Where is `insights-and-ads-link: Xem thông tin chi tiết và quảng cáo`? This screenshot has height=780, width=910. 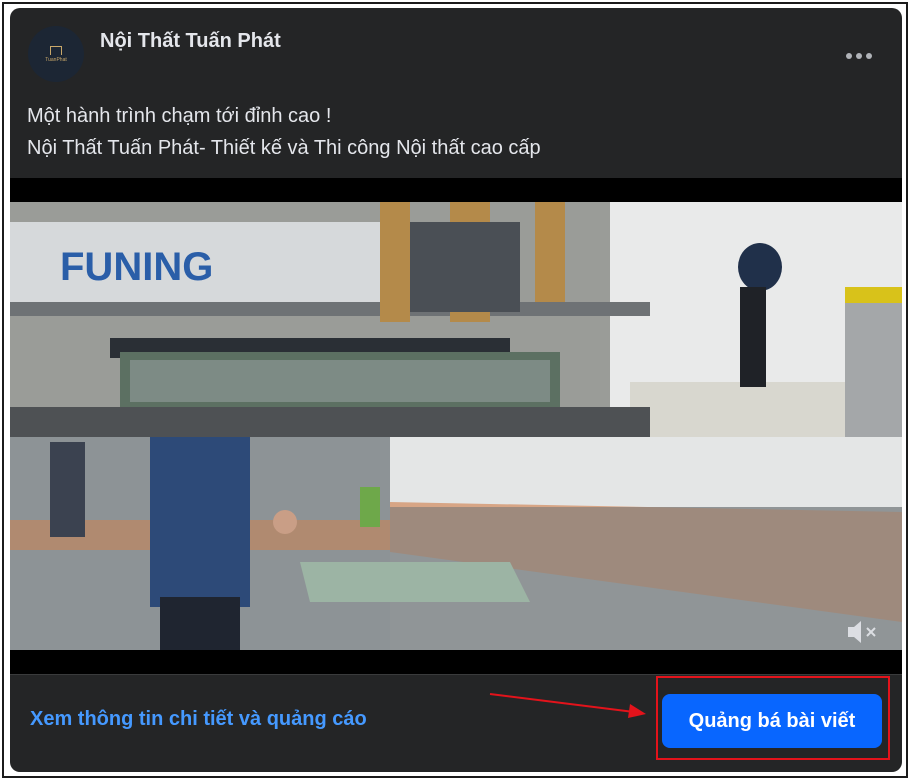
insights-and-ads-link: Xem thông tin chi tiết và quảng cáo is located at coordinates (198, 719).